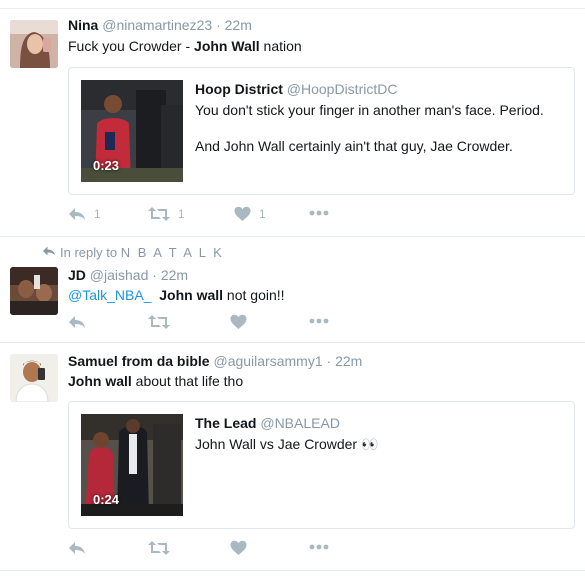 This screenshot has width=585, height=576. I want to click on username: @jaishad, so click(119, 275).